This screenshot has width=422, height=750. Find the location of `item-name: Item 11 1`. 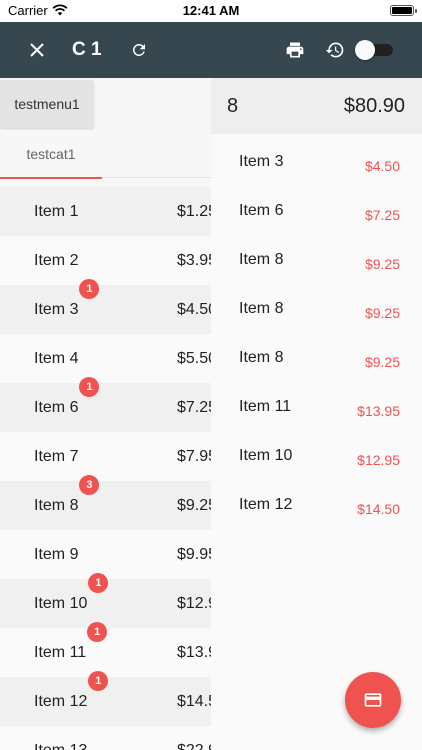

item-name: Item 11 1 is located at coordinates (71, 649).